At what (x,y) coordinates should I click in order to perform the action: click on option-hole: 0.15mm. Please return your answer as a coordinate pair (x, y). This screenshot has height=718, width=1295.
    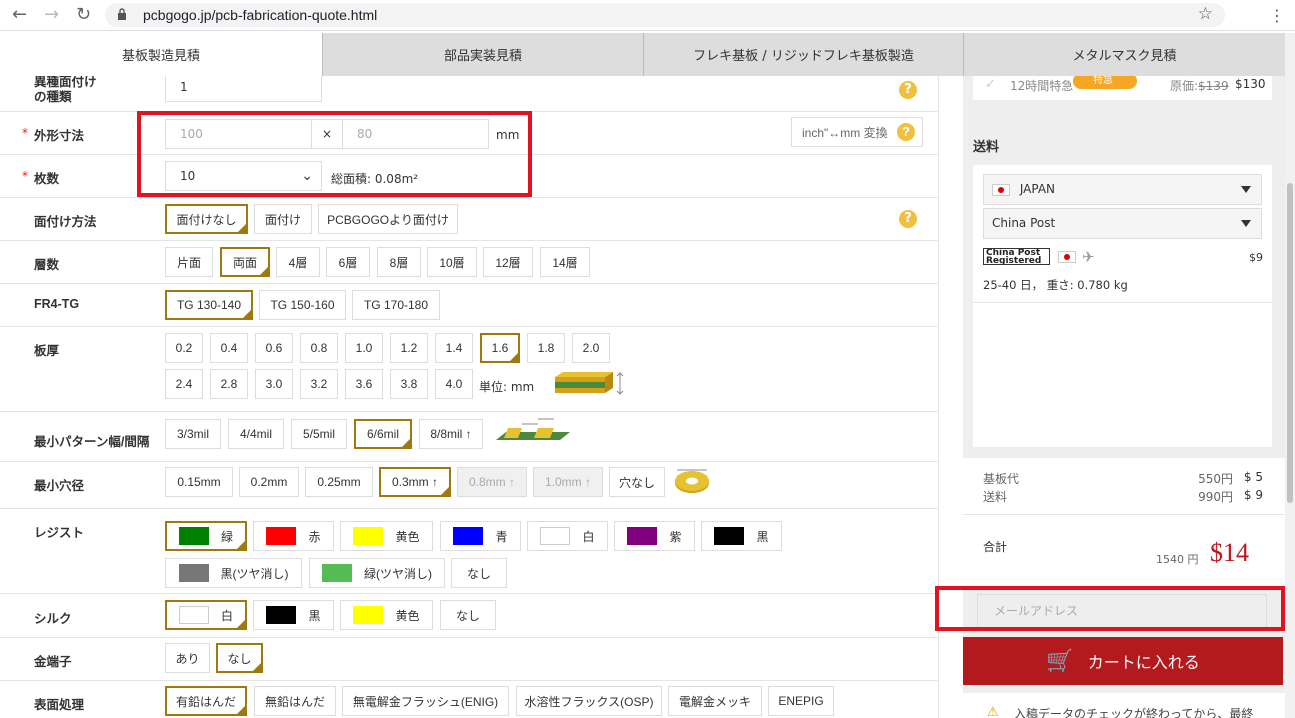
    Looking at the image, I should click on (199, 482).